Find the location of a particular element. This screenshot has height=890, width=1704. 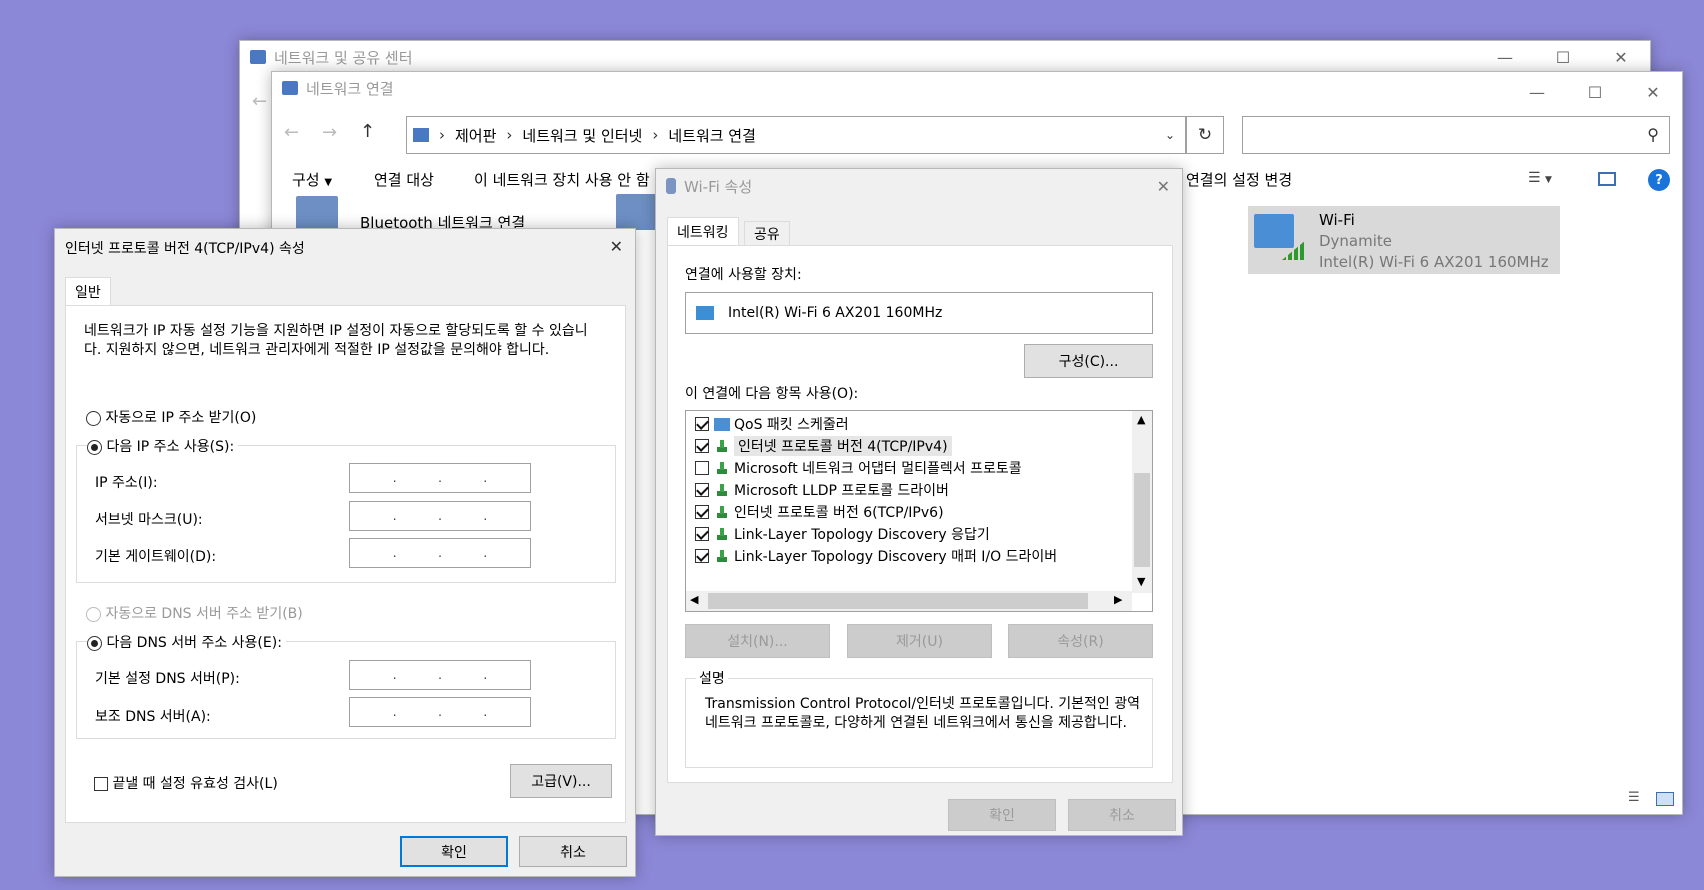

checkbox-multiplexor is located at coordinates (702, 468).